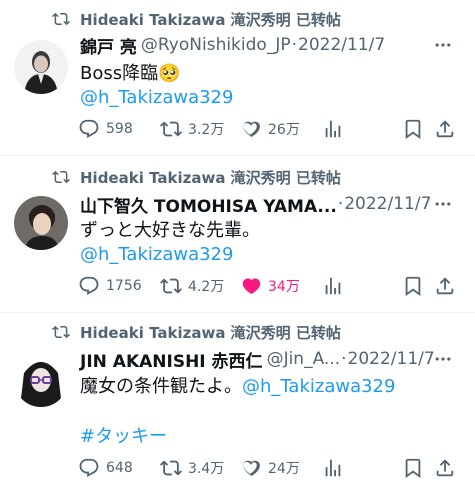 This screenshot has height=500, width=475. What do you see at coordinates (124, 286) in the screenshot?
I see `reply-count: 1756` at bounding box center [124, 286].